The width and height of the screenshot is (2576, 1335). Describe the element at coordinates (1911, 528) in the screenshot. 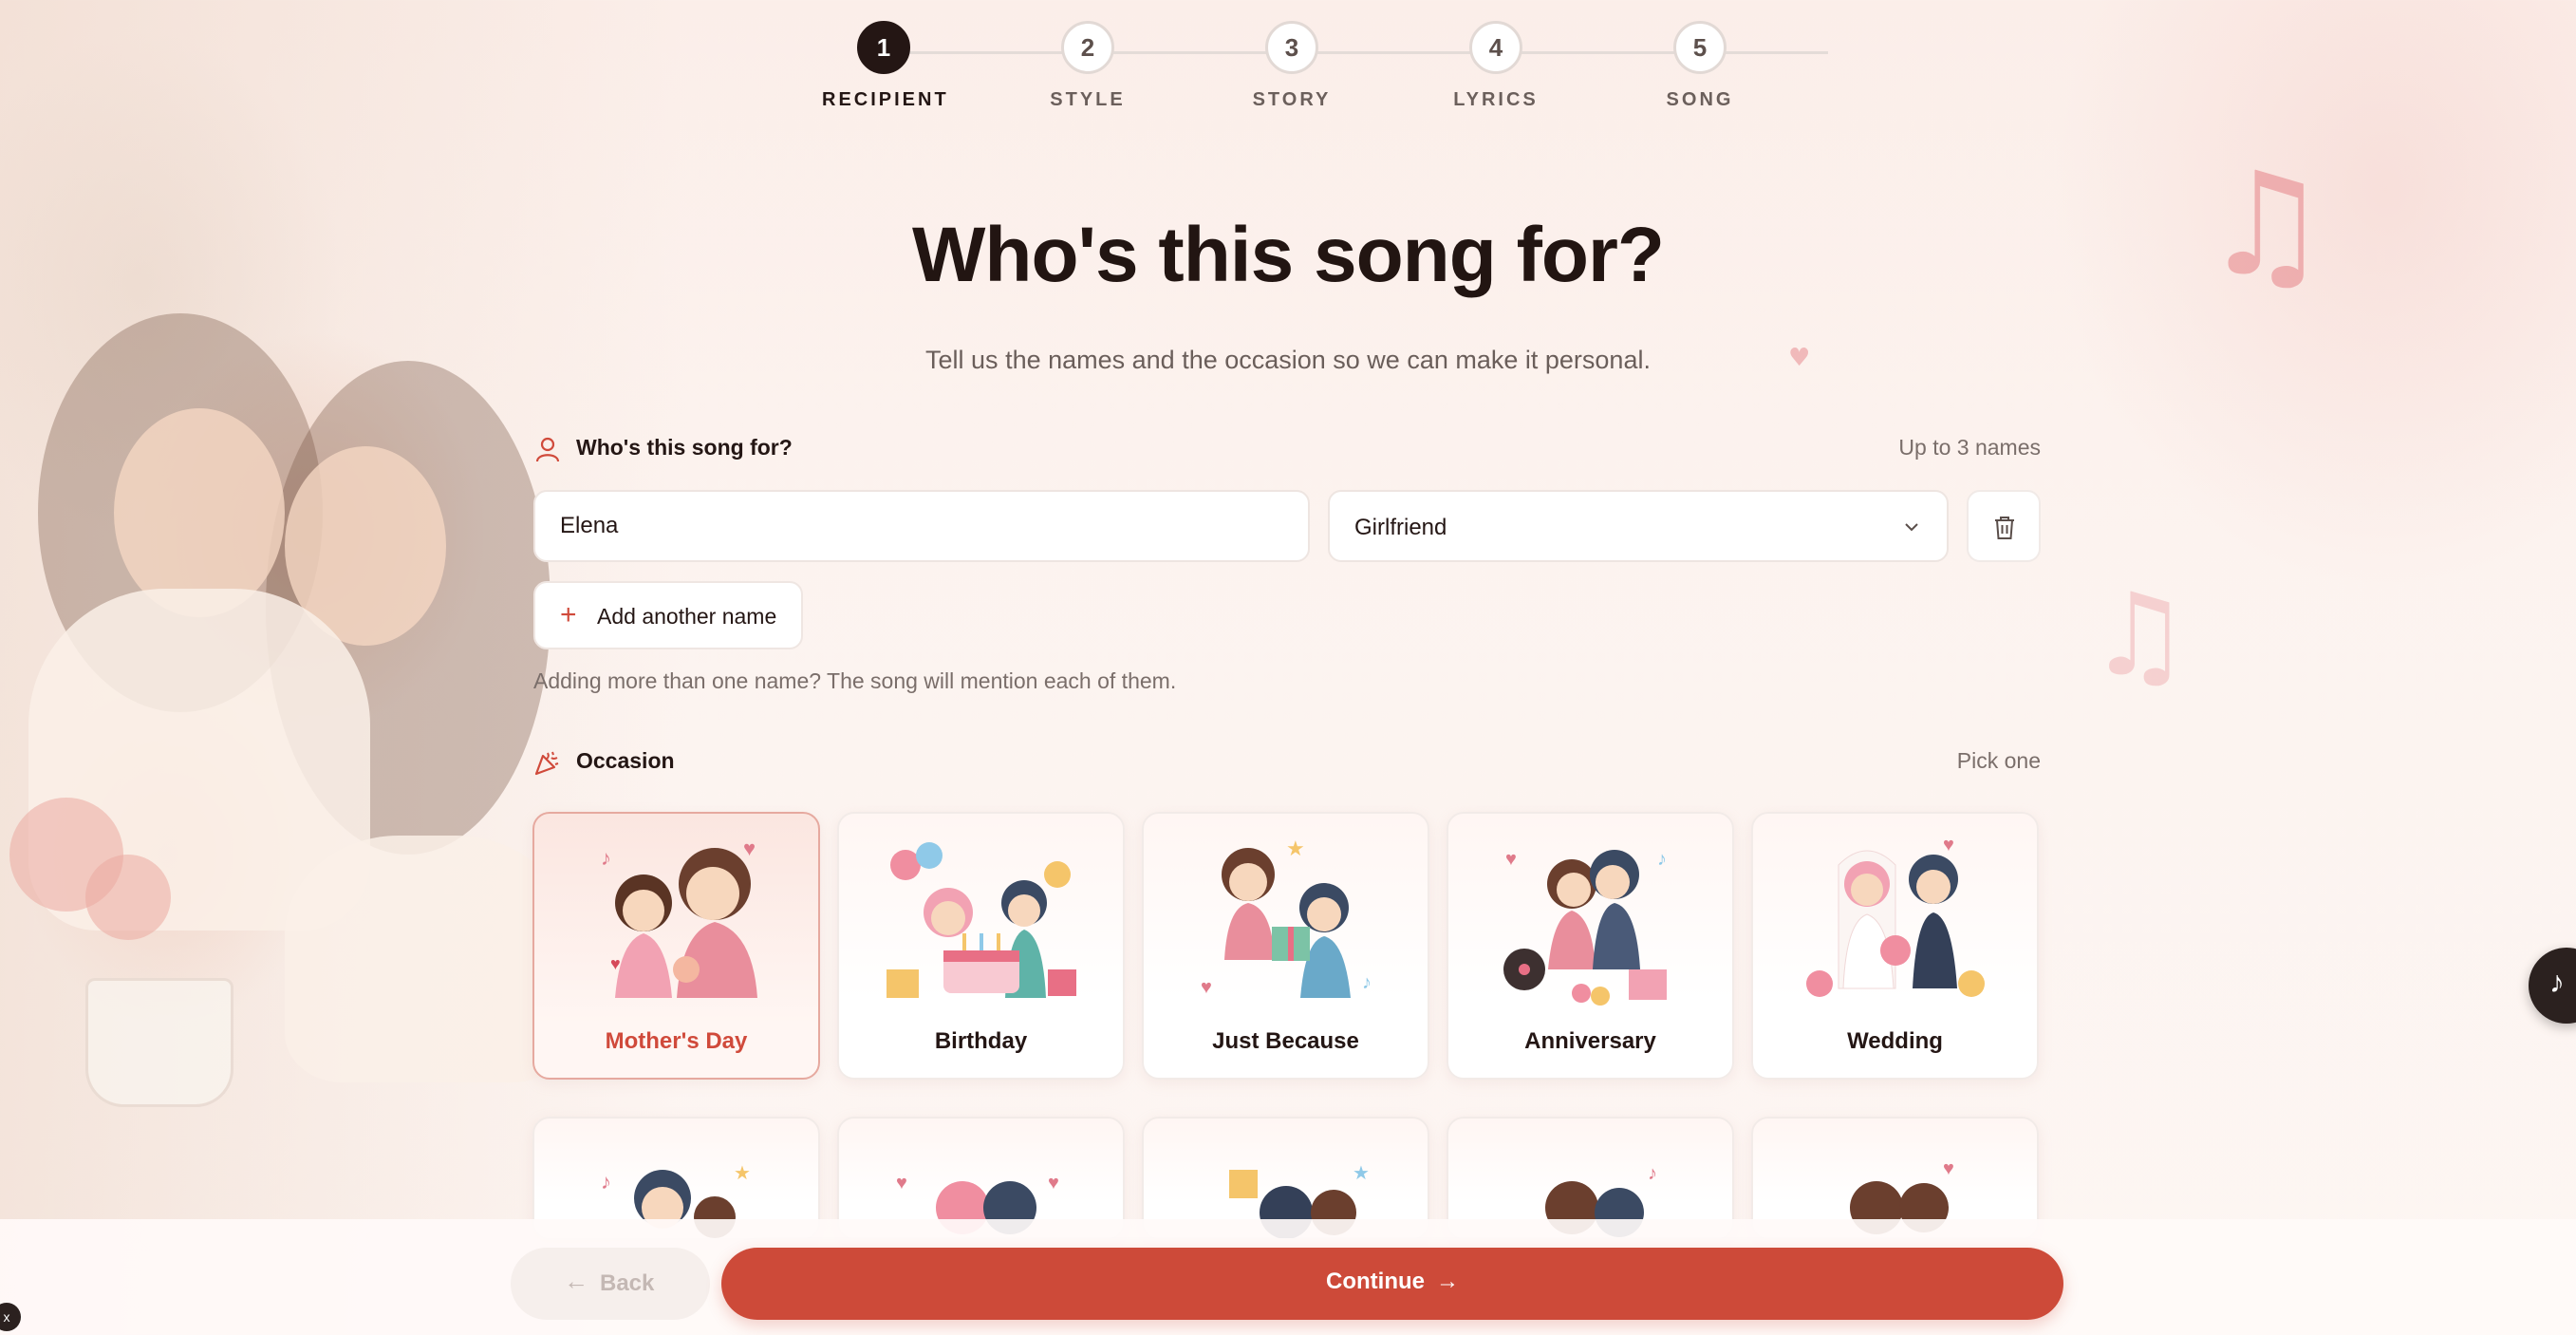

I see `chevron-down-icon` at that location.